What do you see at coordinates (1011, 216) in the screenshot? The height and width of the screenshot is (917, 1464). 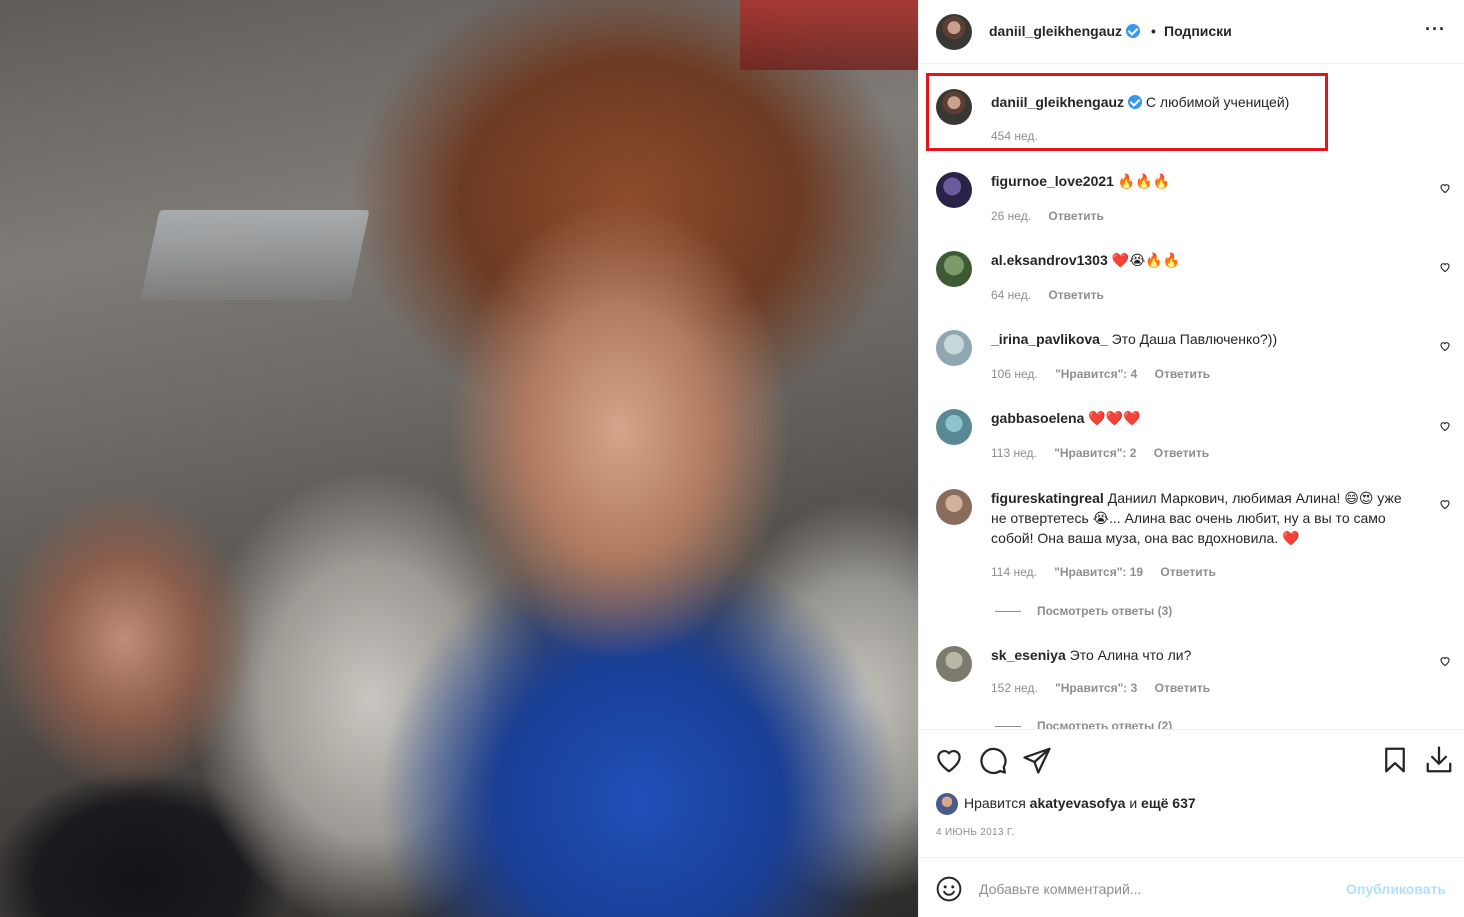 I see `comment-time: 26 нед.` at bounding box center [1011, 216].